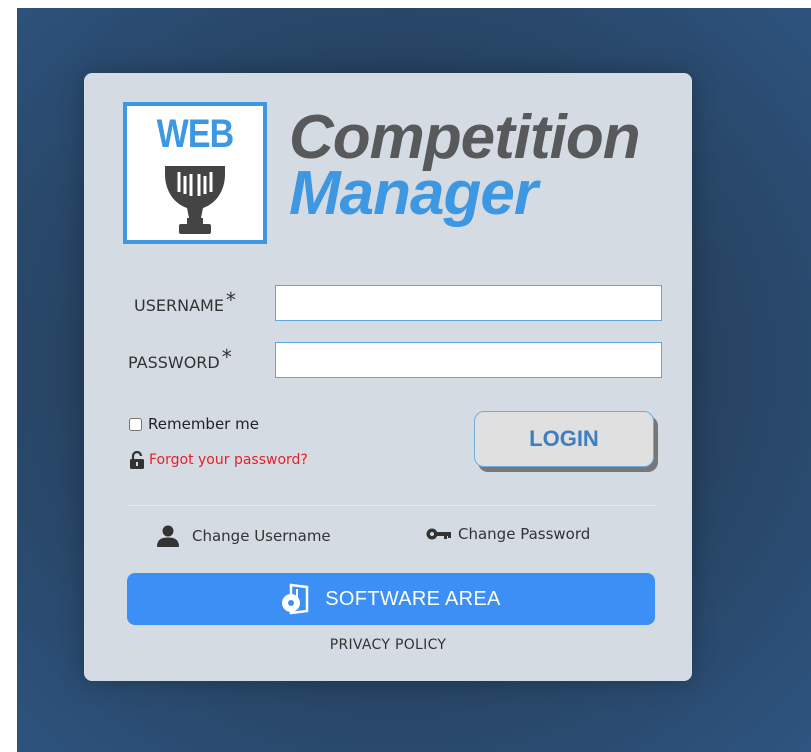 Image resolution: width=811 pixels, height=752 pixels. I want to click on logo-badge-text: WEB, so click(195, 134).